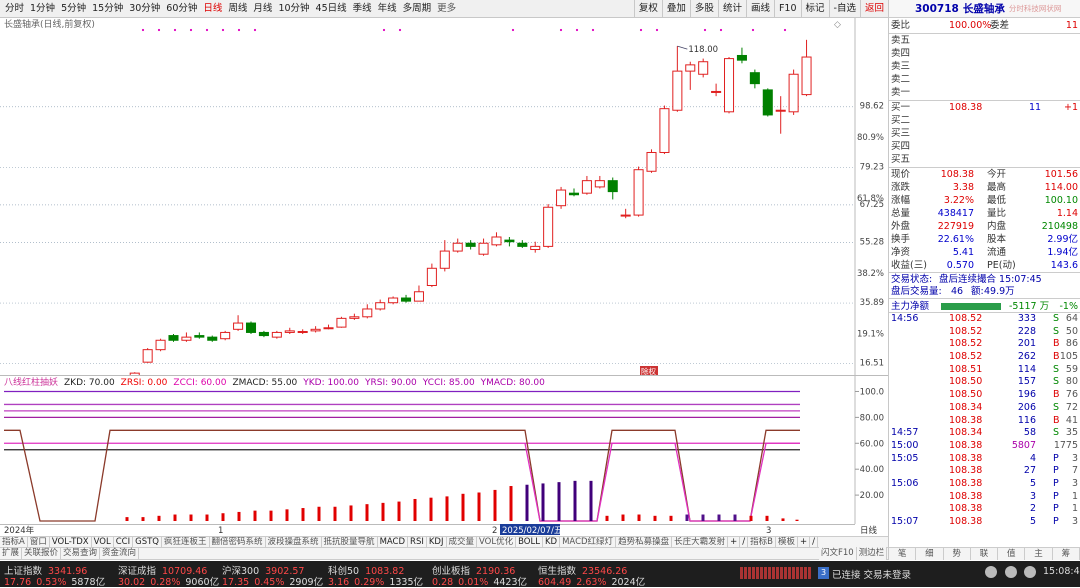  Describe the element at coordinates (294, 542) in the screenshot. I see `indicator-tab: 波段操盘系统` at that location.